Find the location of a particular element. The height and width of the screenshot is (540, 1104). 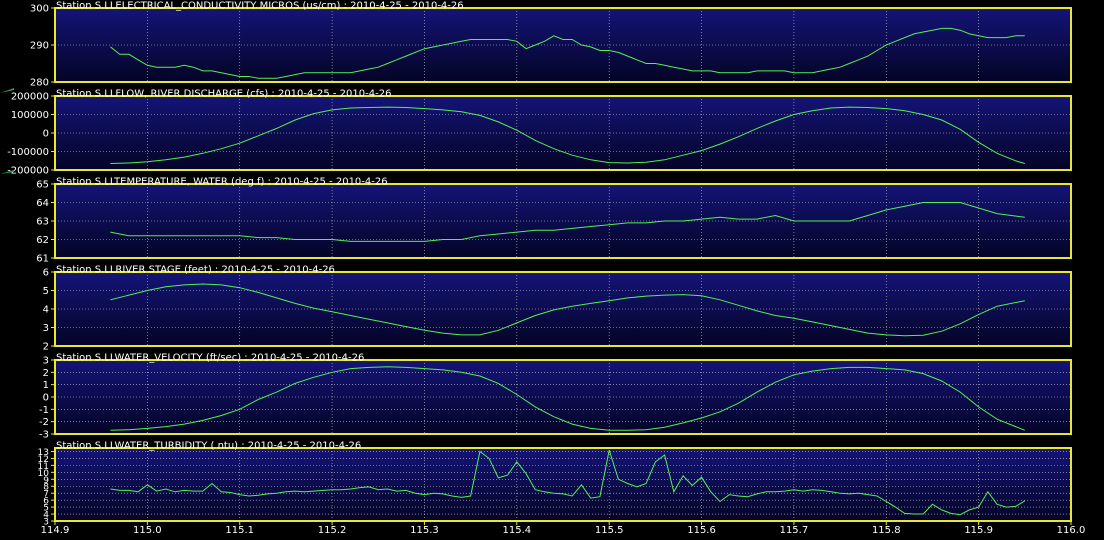

y-tick-label: 6 is located at coordinates (46, 273).